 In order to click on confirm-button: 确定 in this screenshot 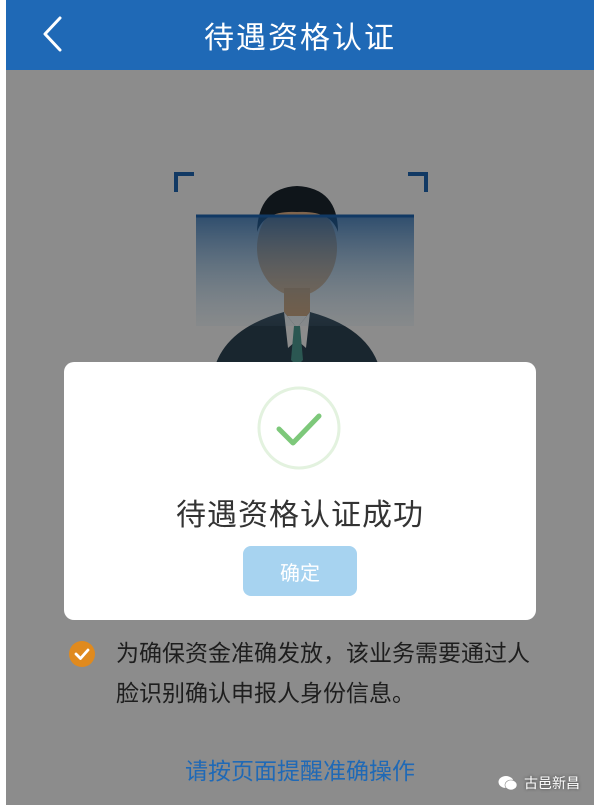, I will do `click(300, 571)`.